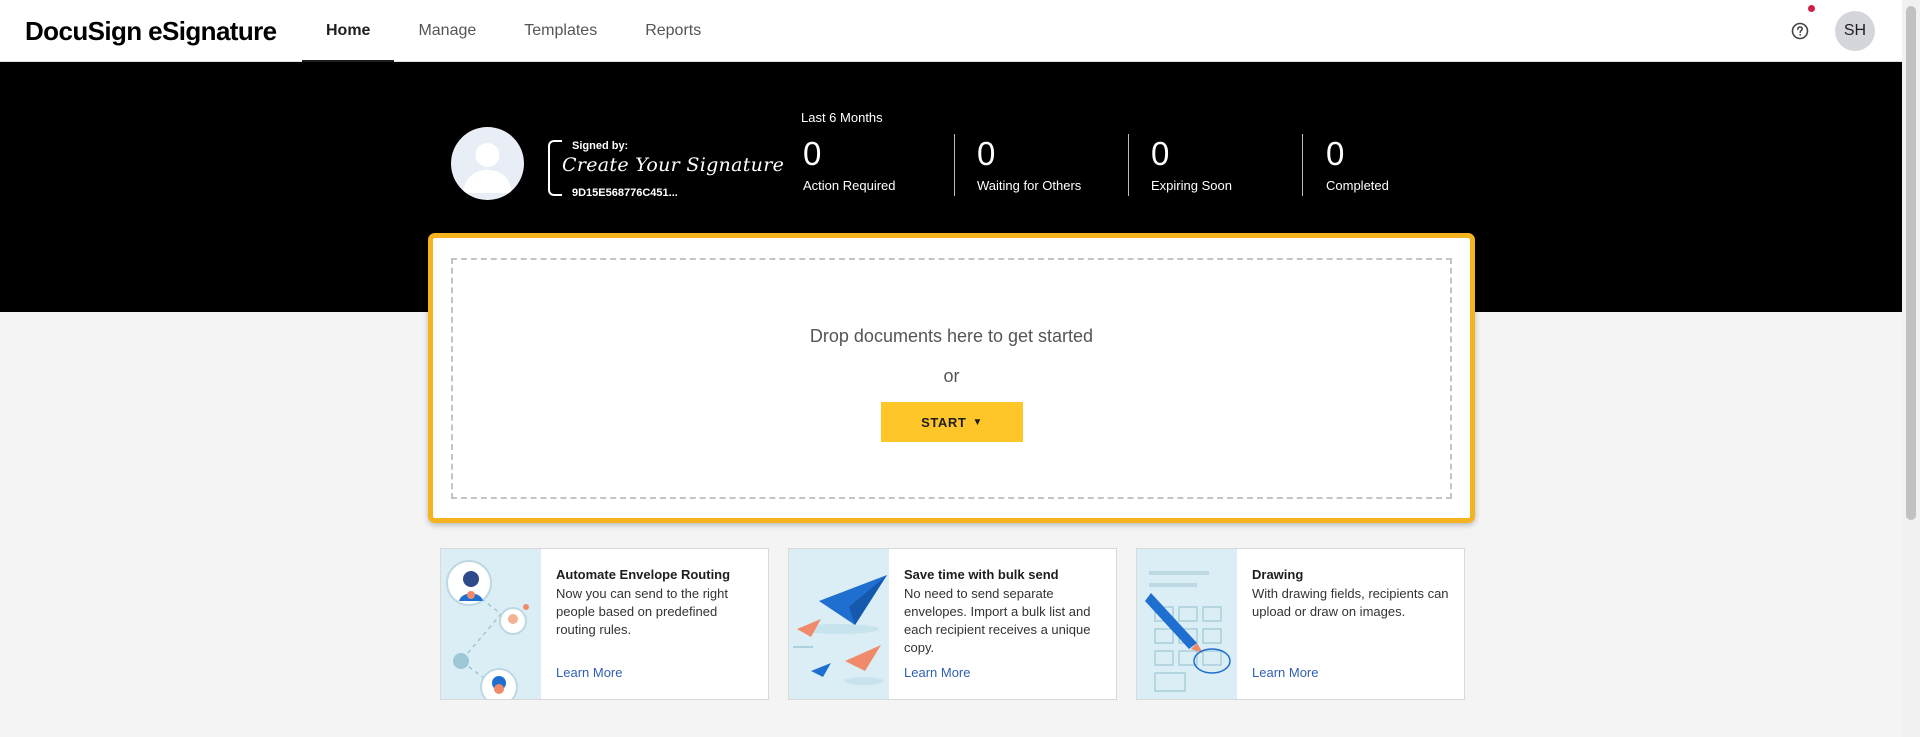  What do you see at coordinates (981, 574) in the screenshot?
I see `card-title: Save time with bulk send` at bounding box center [981, 574].